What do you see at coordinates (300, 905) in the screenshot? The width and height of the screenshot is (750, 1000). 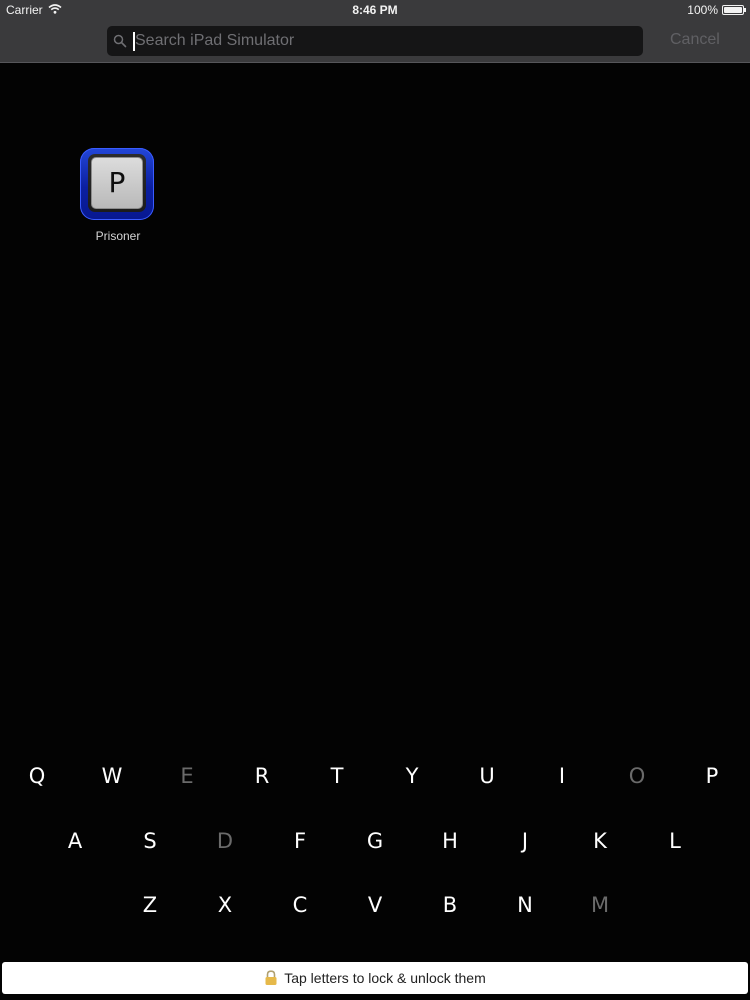 I see `letter-key-c: C` at bounding box center [300, 905].